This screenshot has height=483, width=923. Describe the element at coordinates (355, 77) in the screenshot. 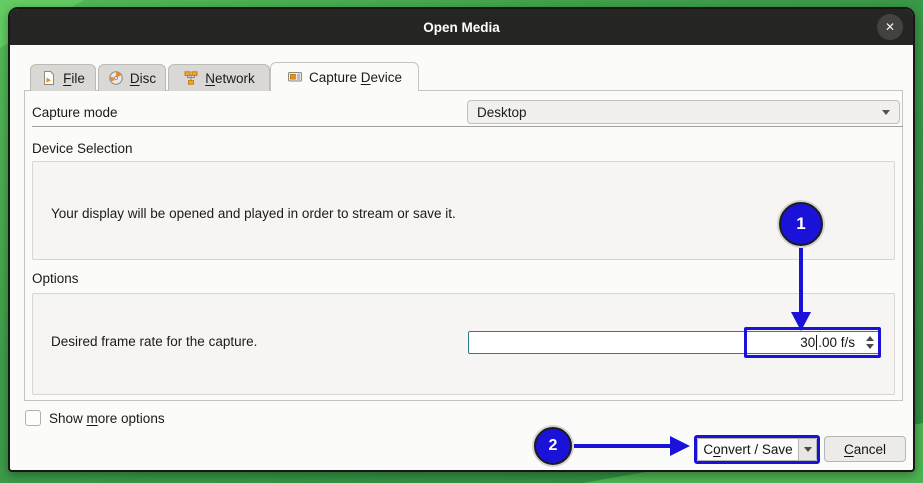

I see `tab-label: Capture Device` at that location.